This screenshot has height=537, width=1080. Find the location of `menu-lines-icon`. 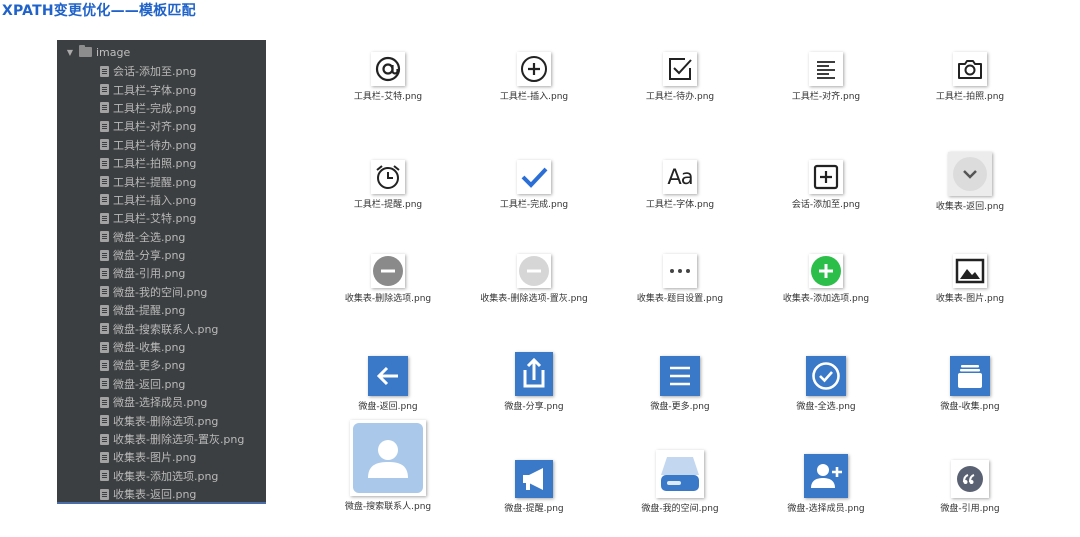

menu-lines-icon is located at coordinates (680, 376).